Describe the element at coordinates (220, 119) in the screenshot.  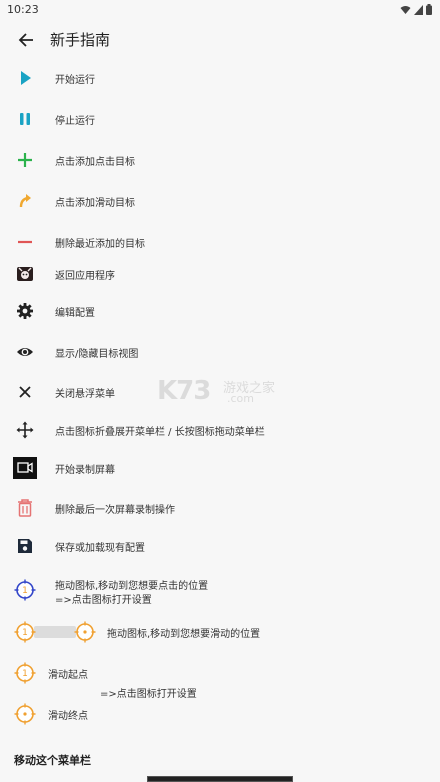
I see `guide-item-stop: 停止运行` at that location.